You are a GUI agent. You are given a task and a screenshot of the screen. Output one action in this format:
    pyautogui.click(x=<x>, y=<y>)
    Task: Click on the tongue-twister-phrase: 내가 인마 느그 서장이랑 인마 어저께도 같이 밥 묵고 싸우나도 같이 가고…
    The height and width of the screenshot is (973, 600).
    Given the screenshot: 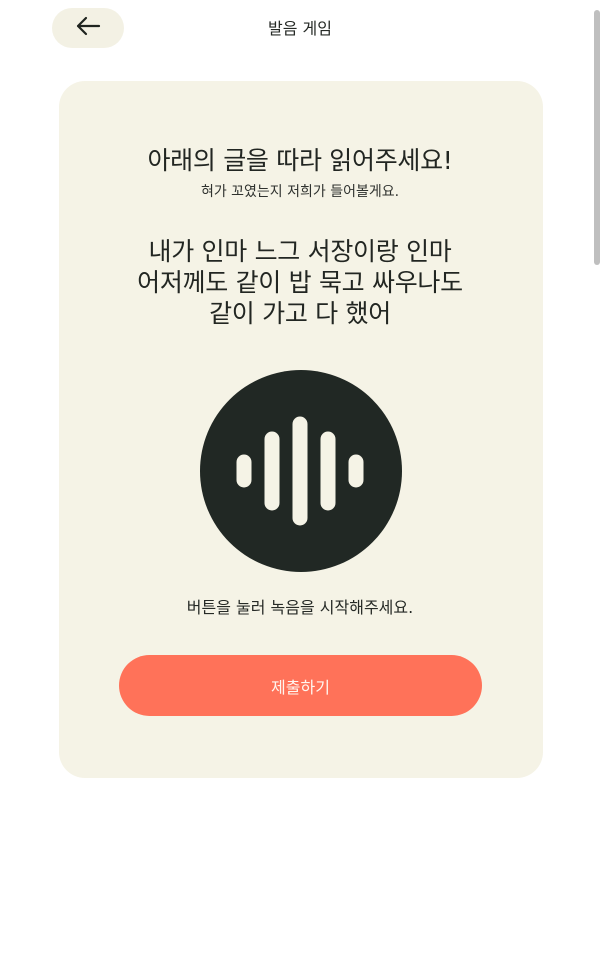 What is the action you would take?
    pyautogui.click(x=300, y=282)
    